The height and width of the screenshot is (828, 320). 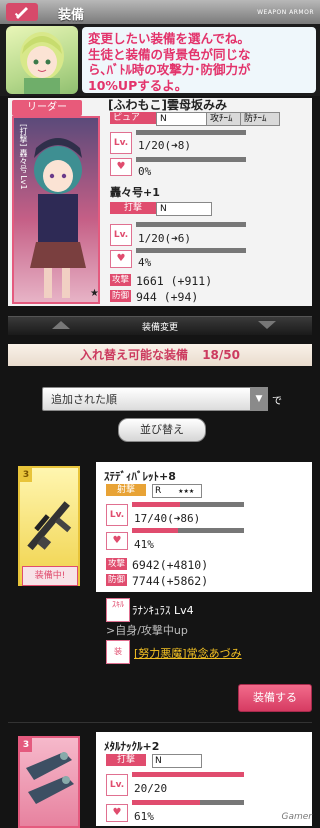 What do you see at coordinates (167, 105) in the screenshot?
I see `leader-name: [ふわもこ]雲母坂みみ` at bounding box center [167, 105].